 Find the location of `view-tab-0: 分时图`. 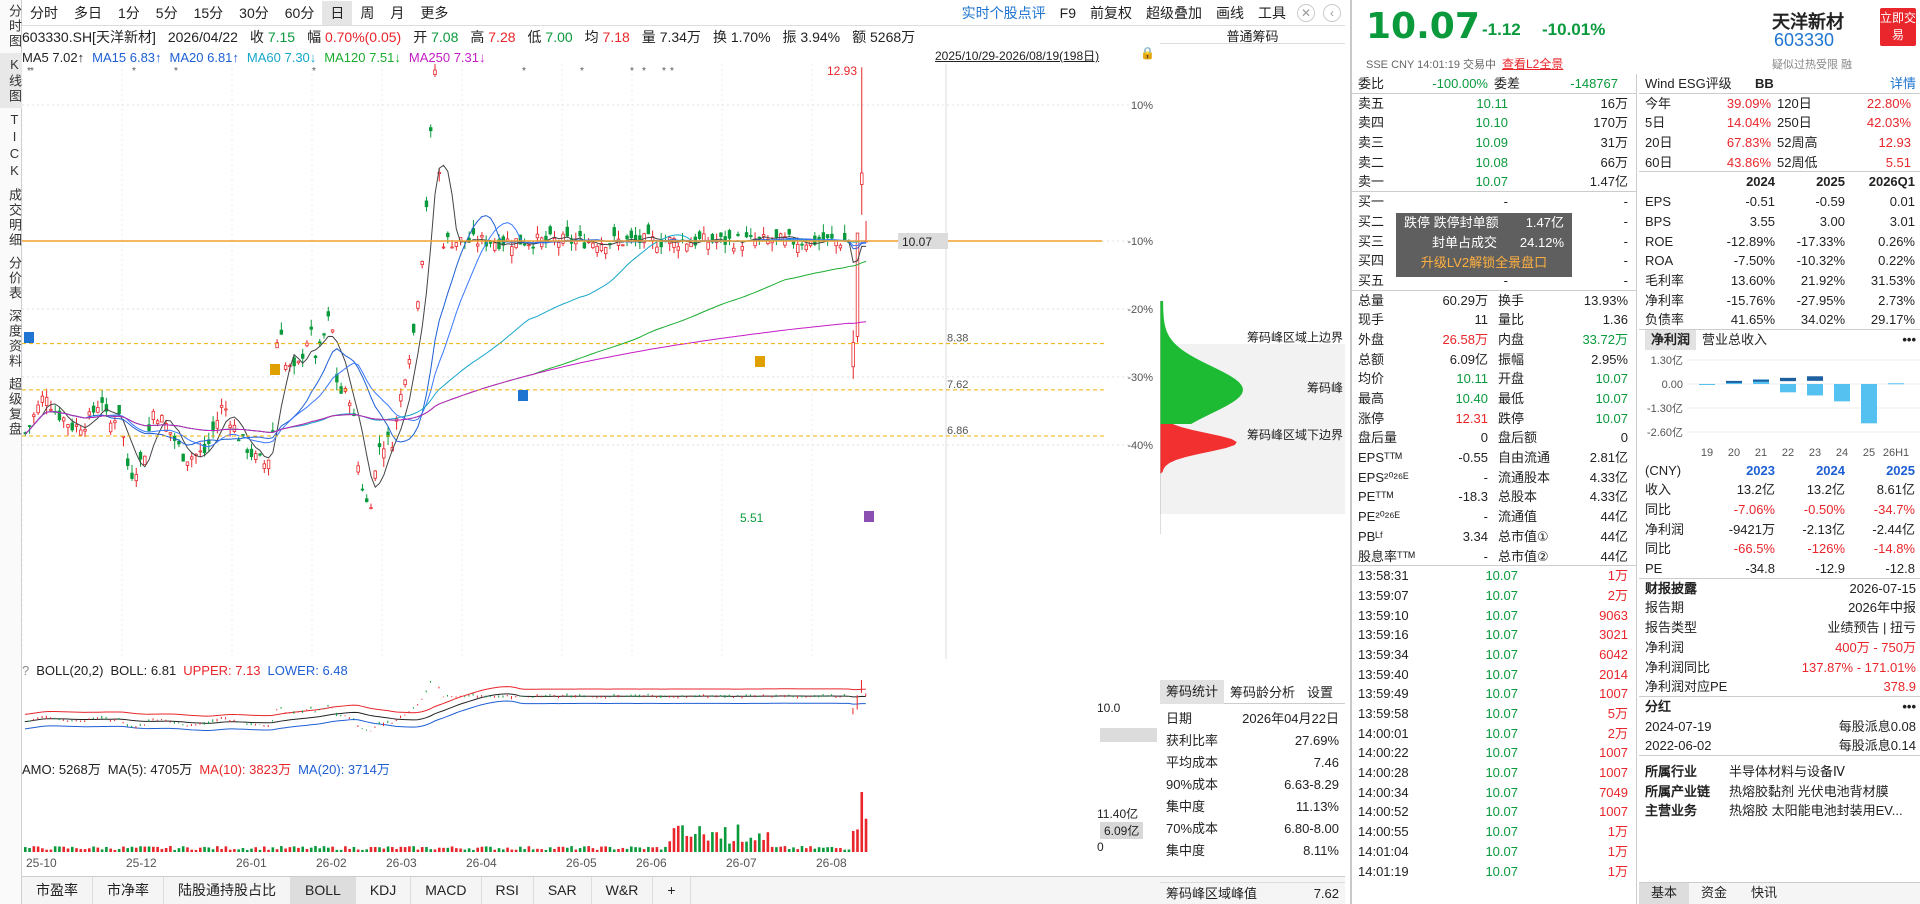

view-tab-0: 分时图 is located at coordinates (11, 26).